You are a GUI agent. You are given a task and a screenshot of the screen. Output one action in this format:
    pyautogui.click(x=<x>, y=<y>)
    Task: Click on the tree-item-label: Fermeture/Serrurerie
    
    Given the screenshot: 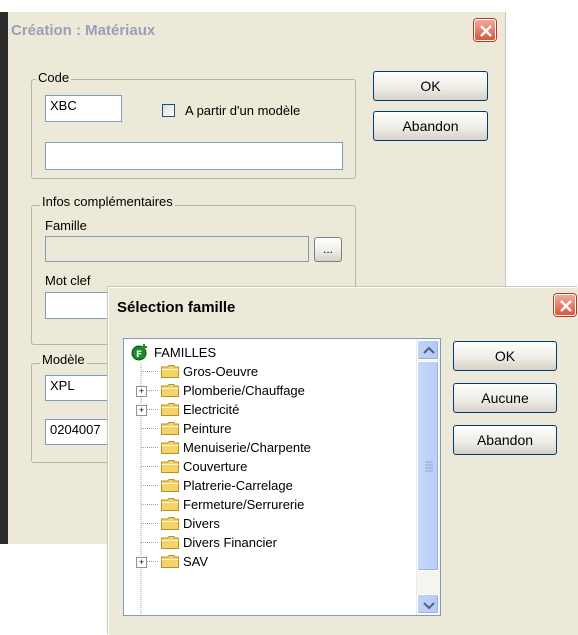 What is the action you would take?
    pyautogui.click(x=244, y=504)
    